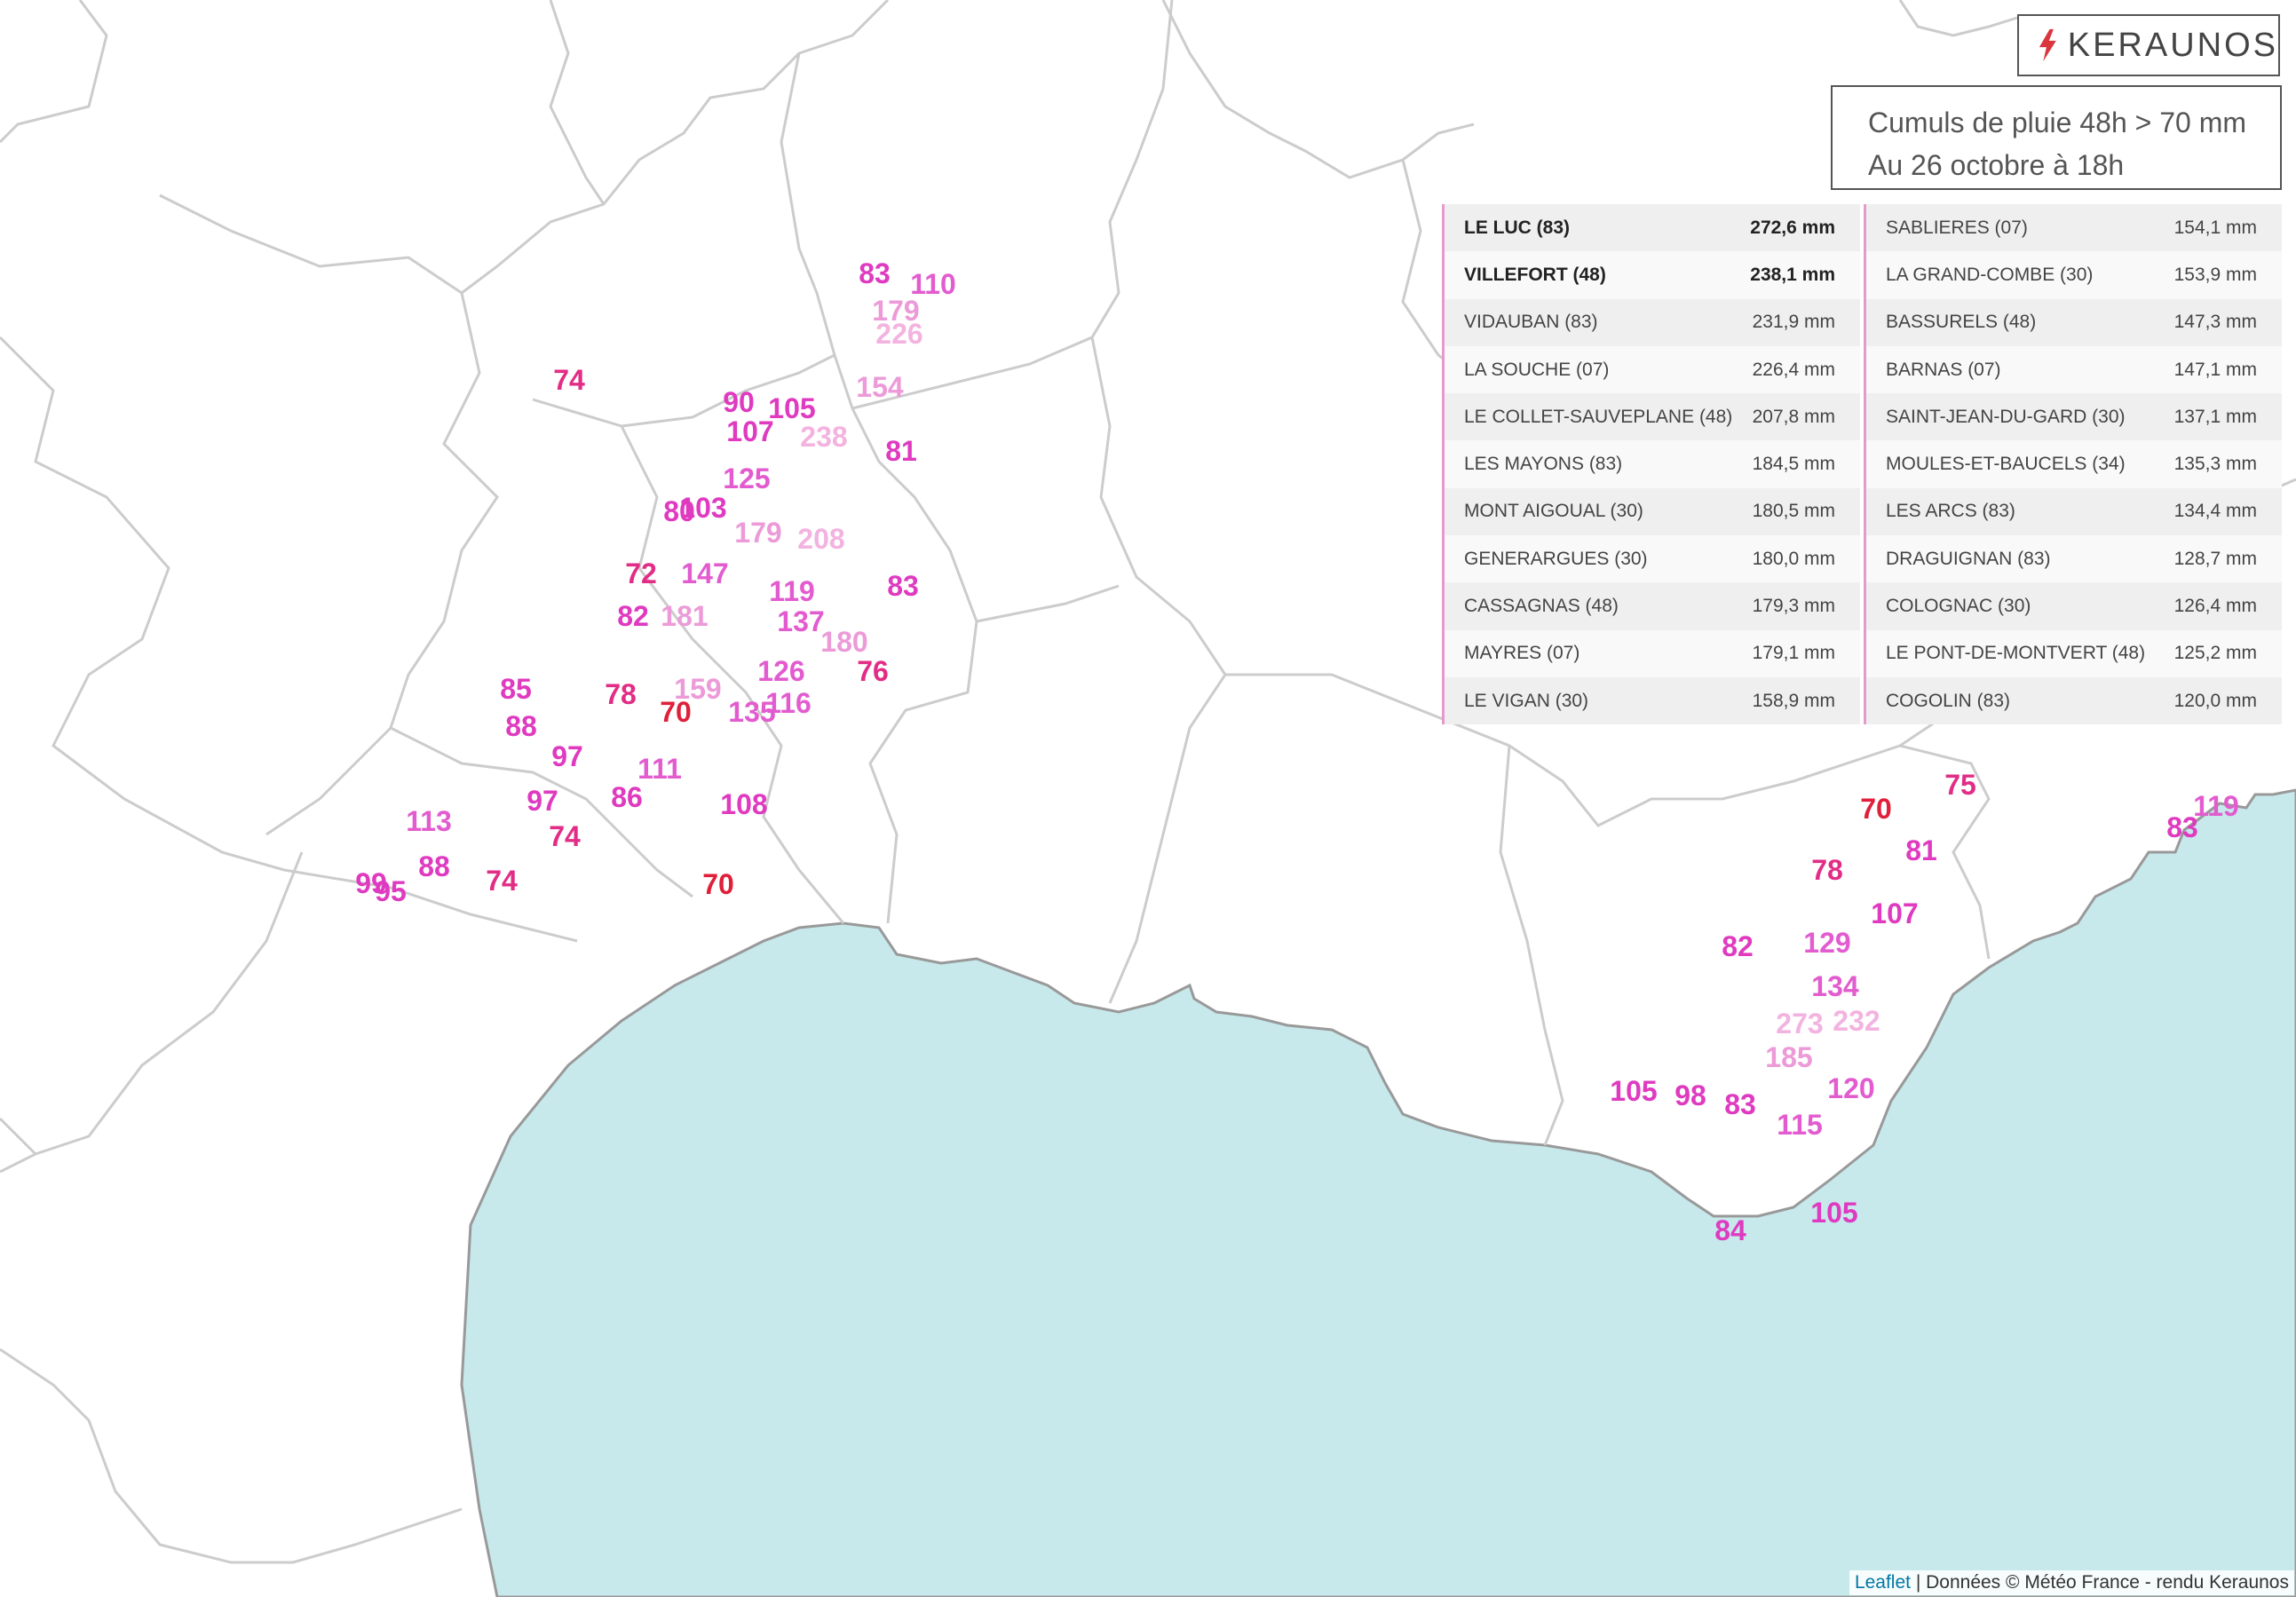 The height and width of the screenshot is (1597, 2296). Describe the element at coordinates (1651, 464) in the screenshot. I see `station-cell: LES MAYONS (83) 184,5 mm` at that location.